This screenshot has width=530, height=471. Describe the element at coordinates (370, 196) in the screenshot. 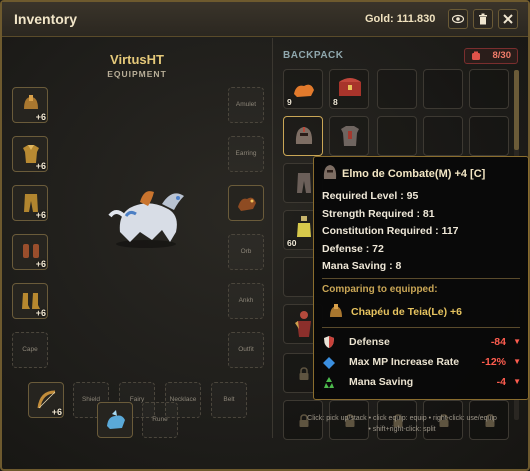

I see `tooltip-stat-line: Required Level : 95` at that location.